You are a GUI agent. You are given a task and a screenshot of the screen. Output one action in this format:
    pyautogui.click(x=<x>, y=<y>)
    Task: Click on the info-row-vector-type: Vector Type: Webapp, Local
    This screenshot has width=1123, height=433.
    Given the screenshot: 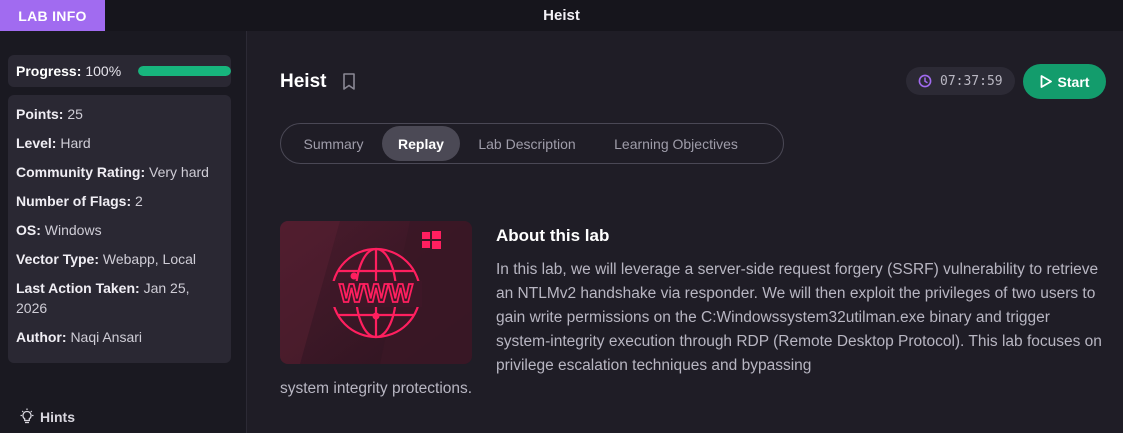 What is the action you would take?
    pyautogui.click(x=106, y=259)
    